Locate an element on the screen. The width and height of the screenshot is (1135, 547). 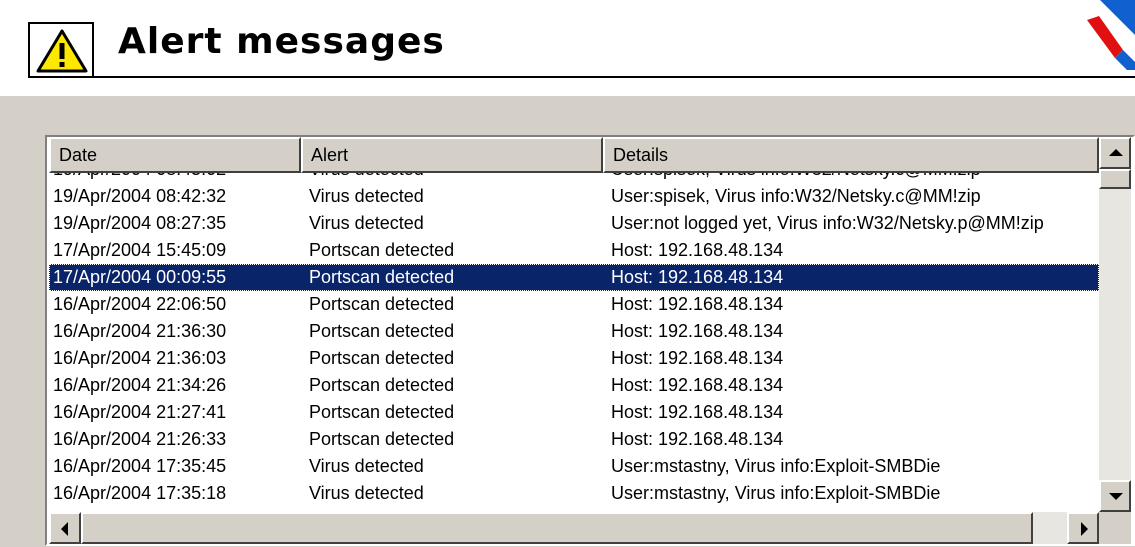
cell-date: 17/Apr/2004 00:09:55 is located at coordinates (140, 277).